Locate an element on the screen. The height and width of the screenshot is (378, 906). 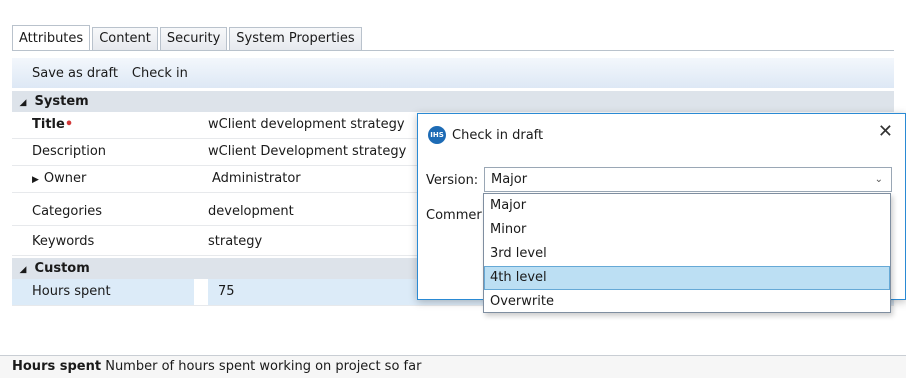
comment-label: Commer is located at coordinates (454, 215).